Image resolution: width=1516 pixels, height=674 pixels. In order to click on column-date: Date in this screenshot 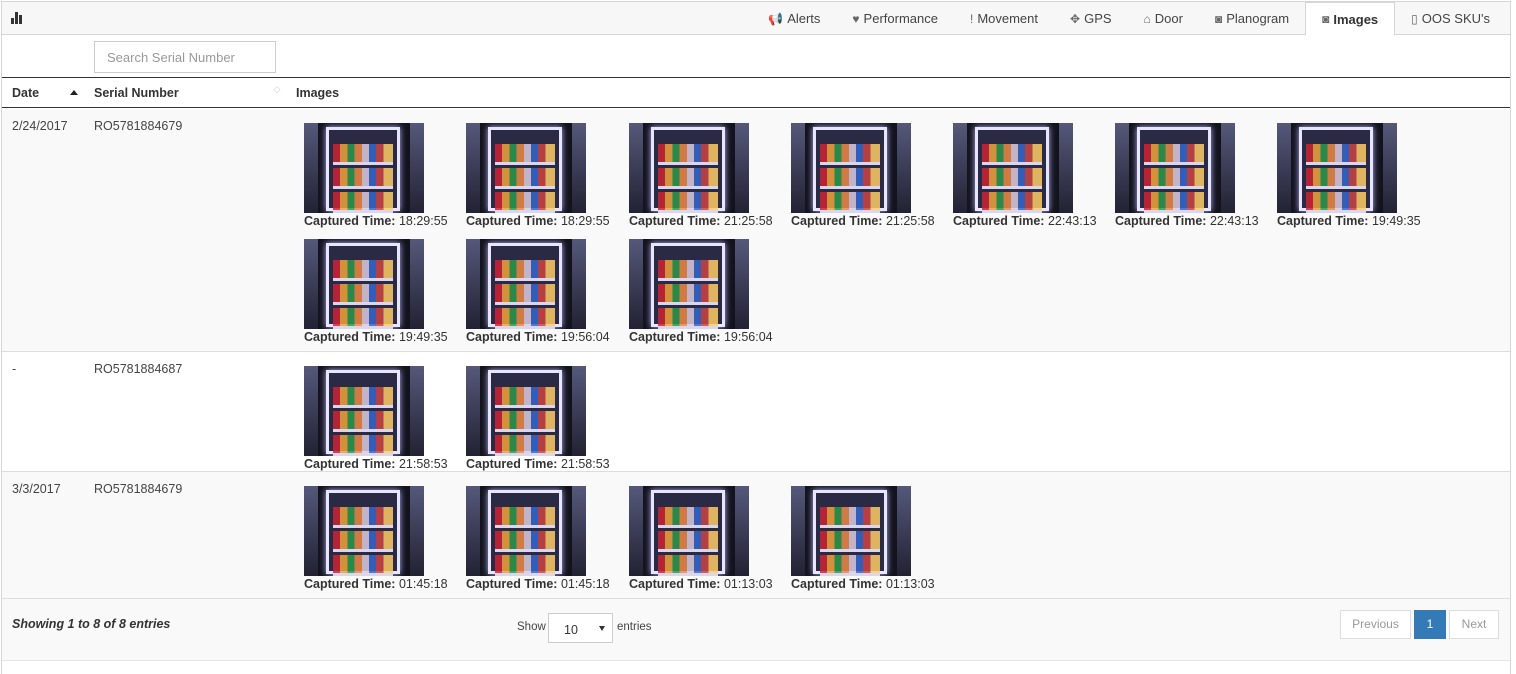, I will do `click(25, 93)`.